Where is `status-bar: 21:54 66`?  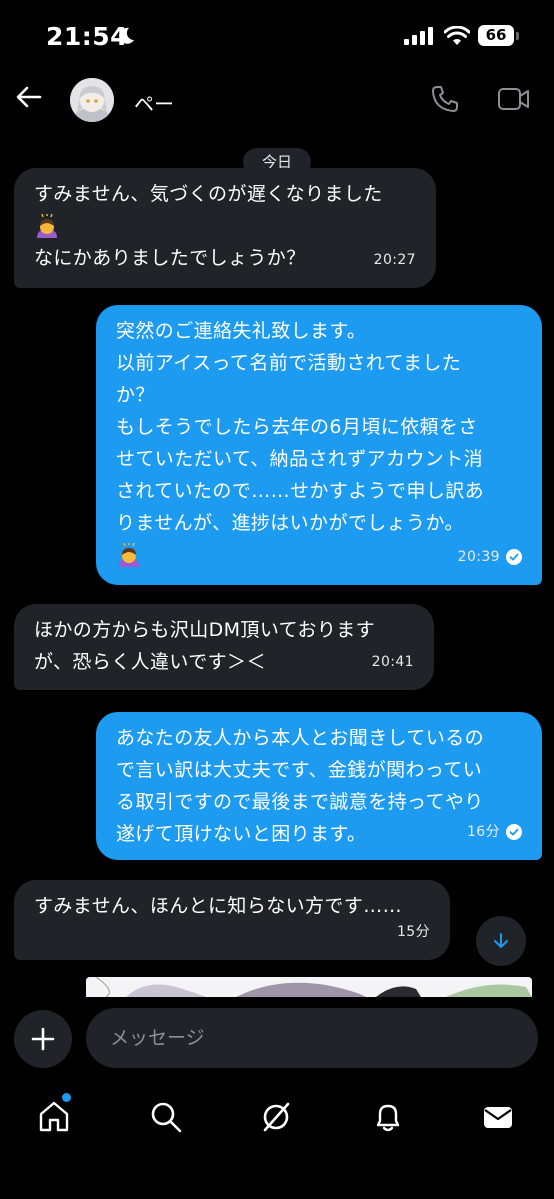
status-bar: 21:54 66 is located at coordinates (277, 36).